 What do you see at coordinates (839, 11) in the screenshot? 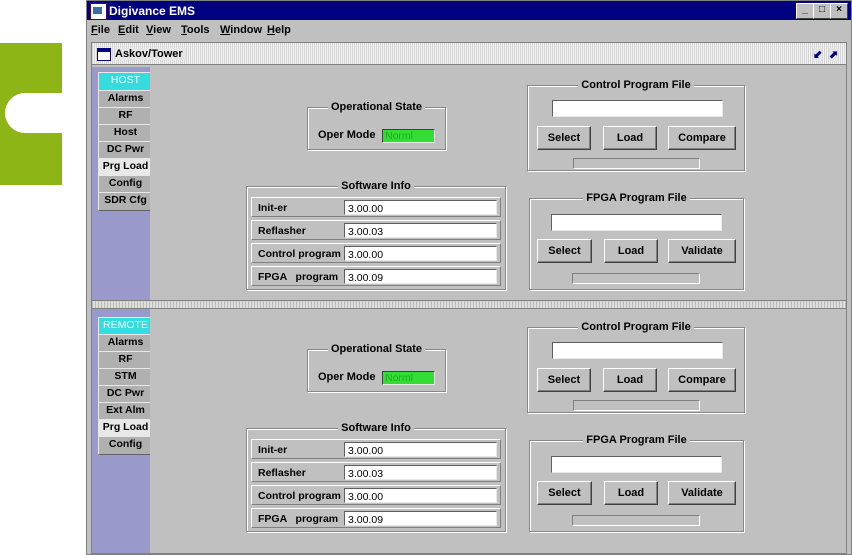
I see `close-button: ×` at bounding box center [839, 11].